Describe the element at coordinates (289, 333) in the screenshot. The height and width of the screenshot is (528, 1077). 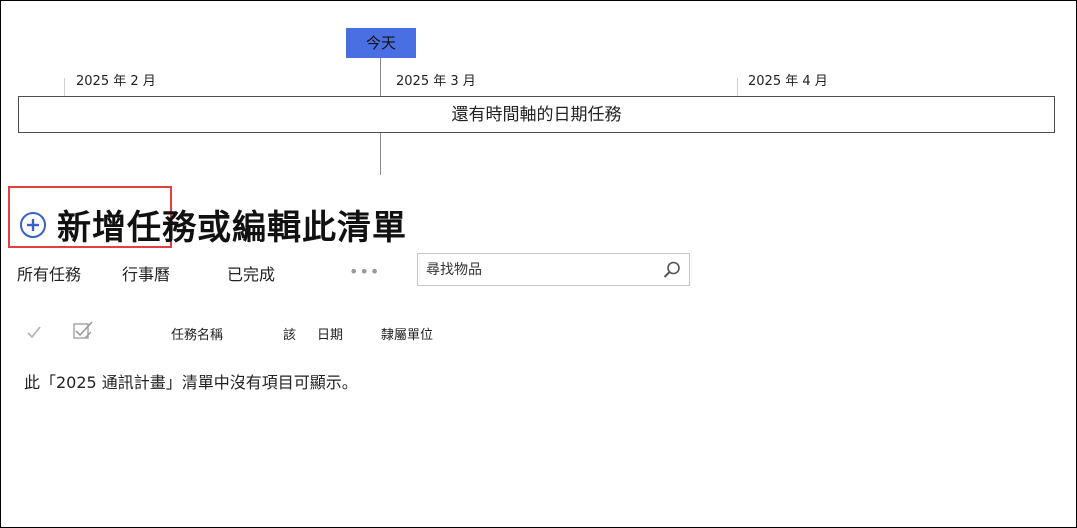
I see `column-header-due: 該` at that location.